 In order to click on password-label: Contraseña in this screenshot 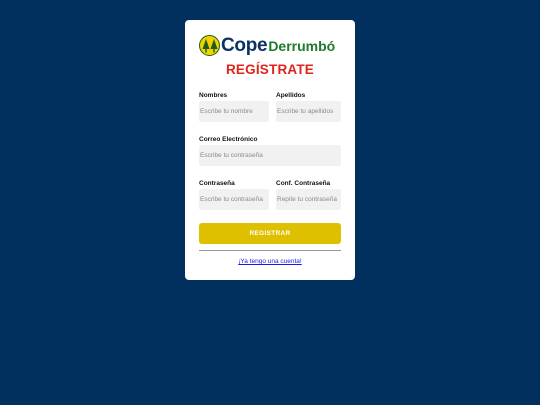, I will do `click(217, 183)`.